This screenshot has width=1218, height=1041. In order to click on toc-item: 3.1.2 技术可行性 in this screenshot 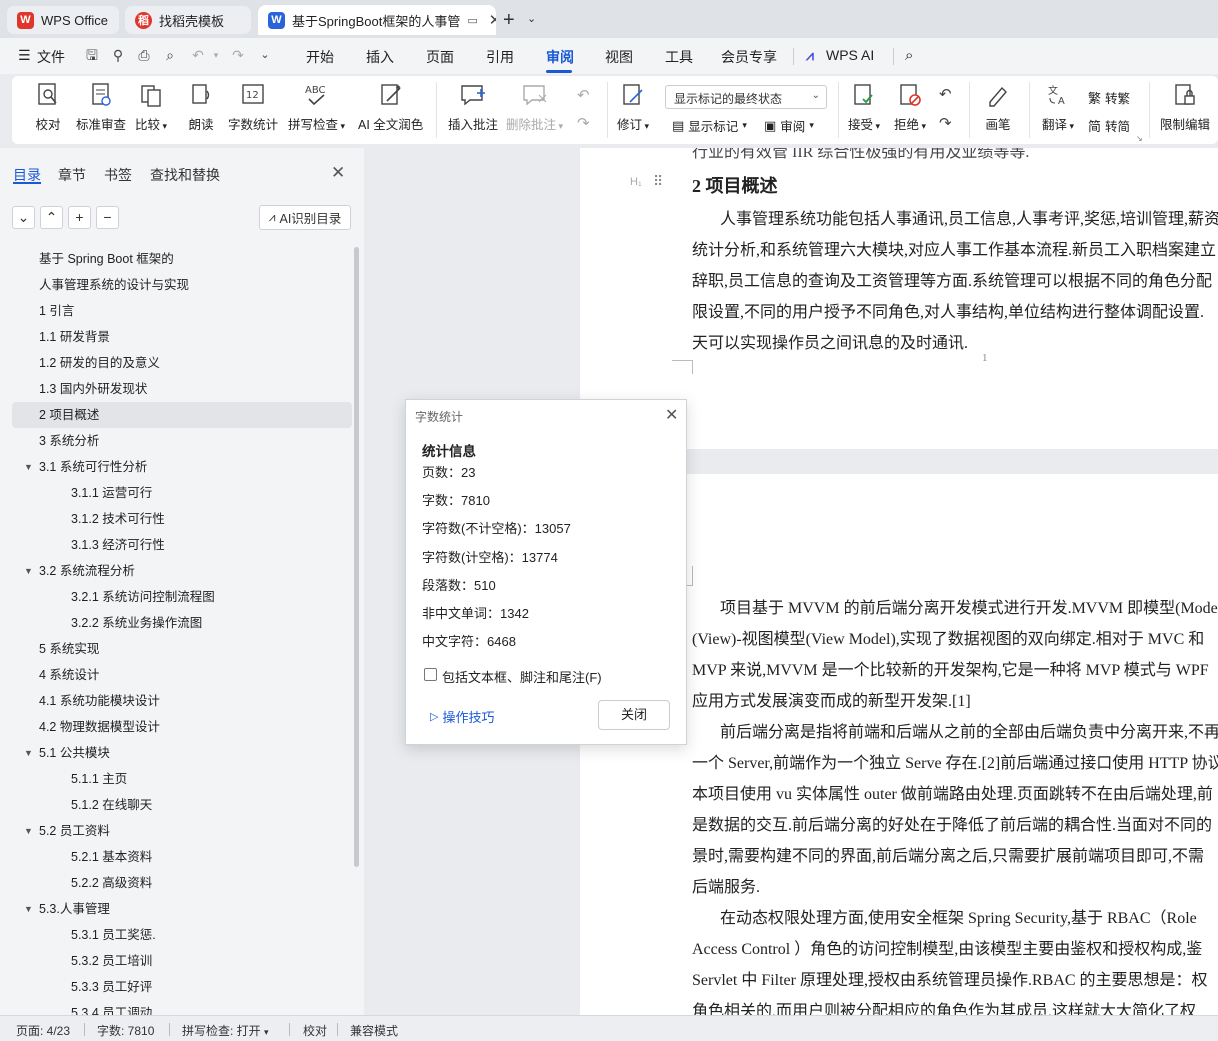, I will do `click(182, 519)`.